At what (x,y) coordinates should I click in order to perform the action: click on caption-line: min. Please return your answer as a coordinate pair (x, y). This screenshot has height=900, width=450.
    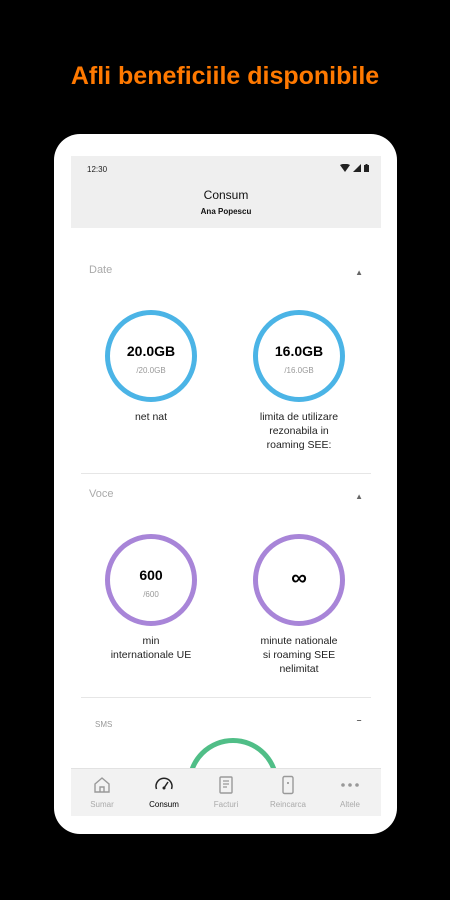
    Looking at the image, I should click on (151, 641).